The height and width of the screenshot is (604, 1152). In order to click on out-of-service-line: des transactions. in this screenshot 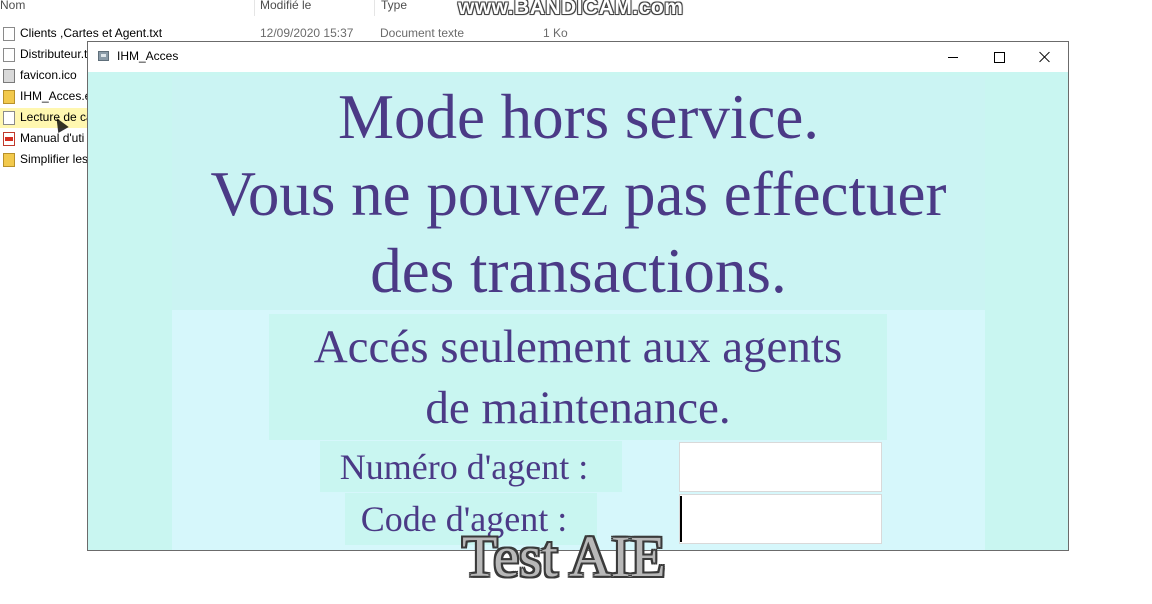, I will do `click(578, 271)`.